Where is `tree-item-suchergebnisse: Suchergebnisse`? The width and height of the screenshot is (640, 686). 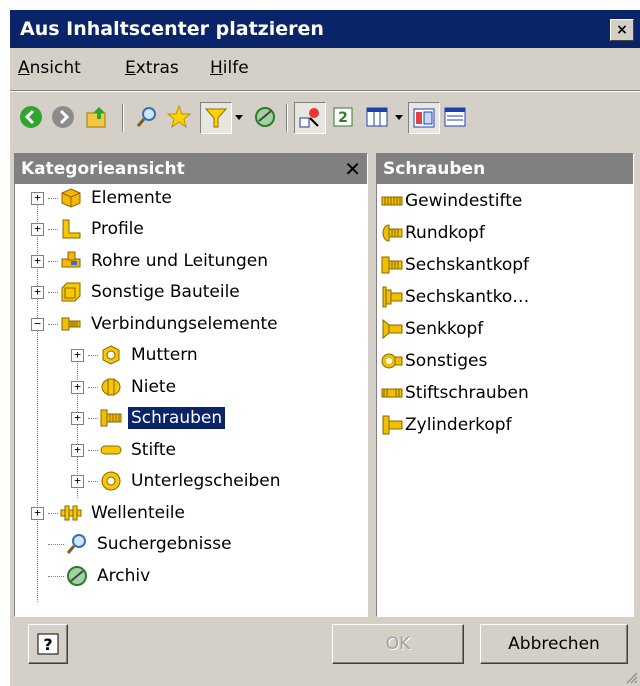
tree-item-suchergebnisse: Suchergebnisse is located at coordinates (133, 544).